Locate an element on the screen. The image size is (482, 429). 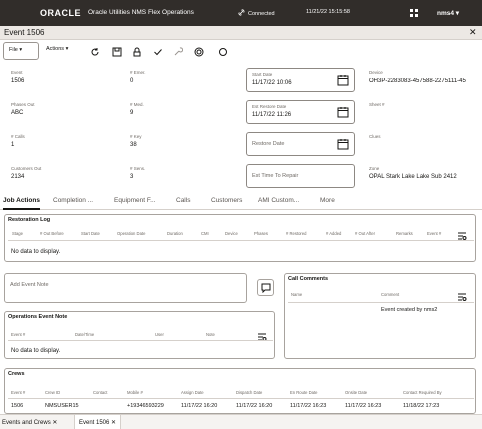
event-field: Event 1506 is located at coordinates (18, 77).